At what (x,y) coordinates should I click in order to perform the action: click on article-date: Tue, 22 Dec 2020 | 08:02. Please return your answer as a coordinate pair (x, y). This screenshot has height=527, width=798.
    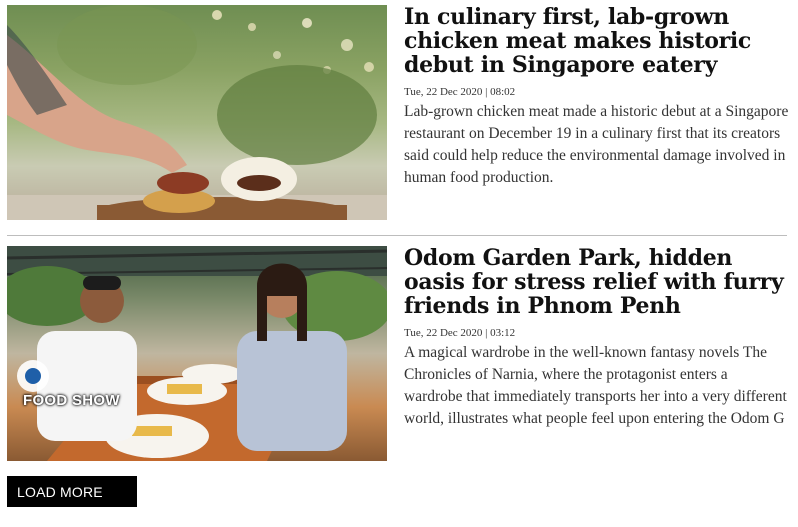
    Looking at the image, I should click on (460, 92).